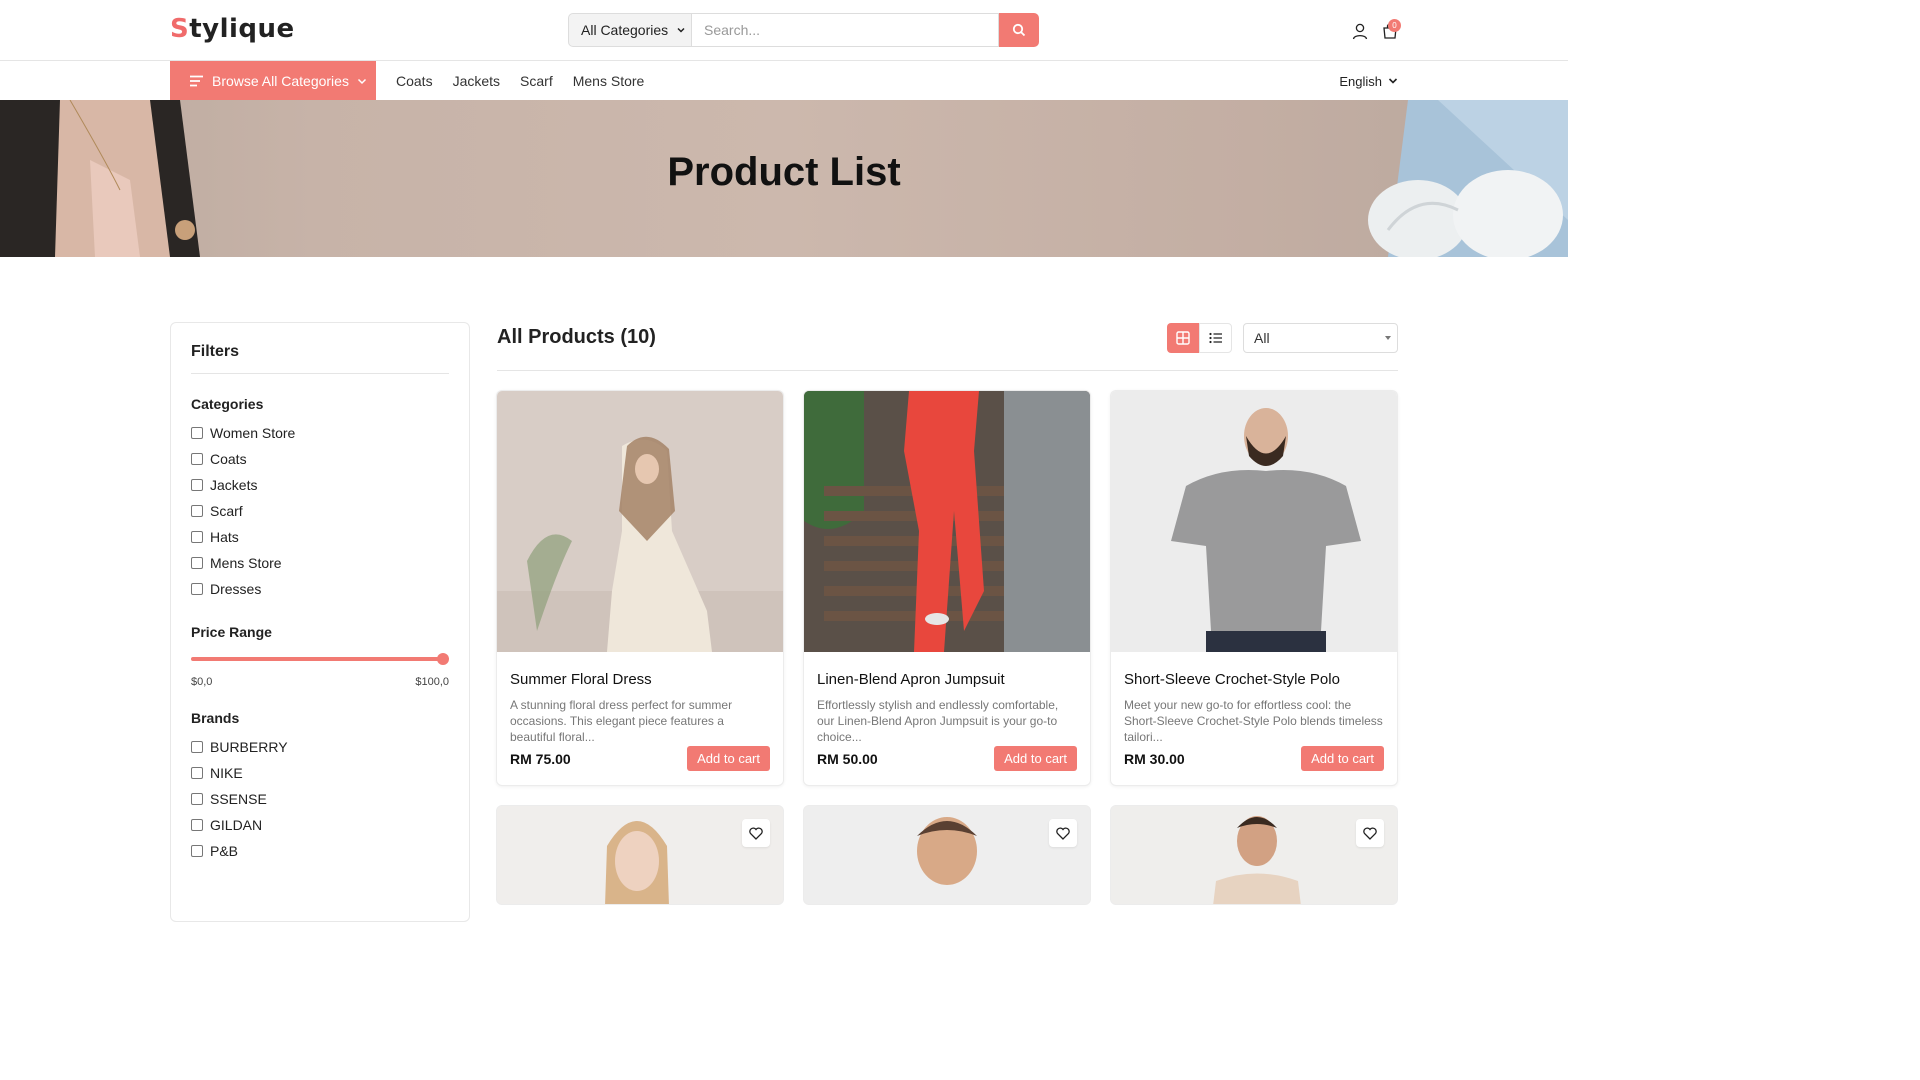 This screenshot has width=1920, height=1080. What do you see at coordinates (320, 485) in the screenshot?
I see `category-filter-jackets: Jackets` at bounding box center [320, 485].